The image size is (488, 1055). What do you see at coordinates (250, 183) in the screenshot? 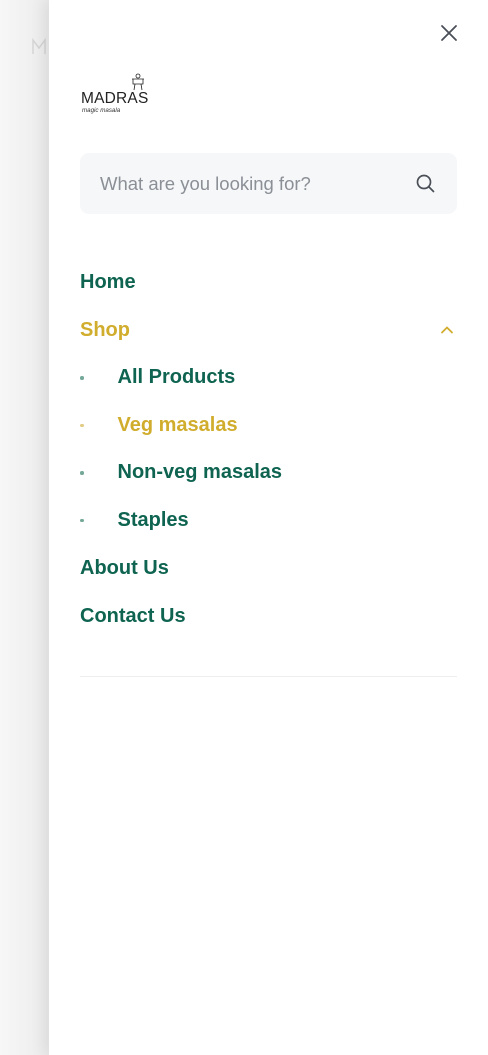
I see `search-input` at bounding box center [250, 183].